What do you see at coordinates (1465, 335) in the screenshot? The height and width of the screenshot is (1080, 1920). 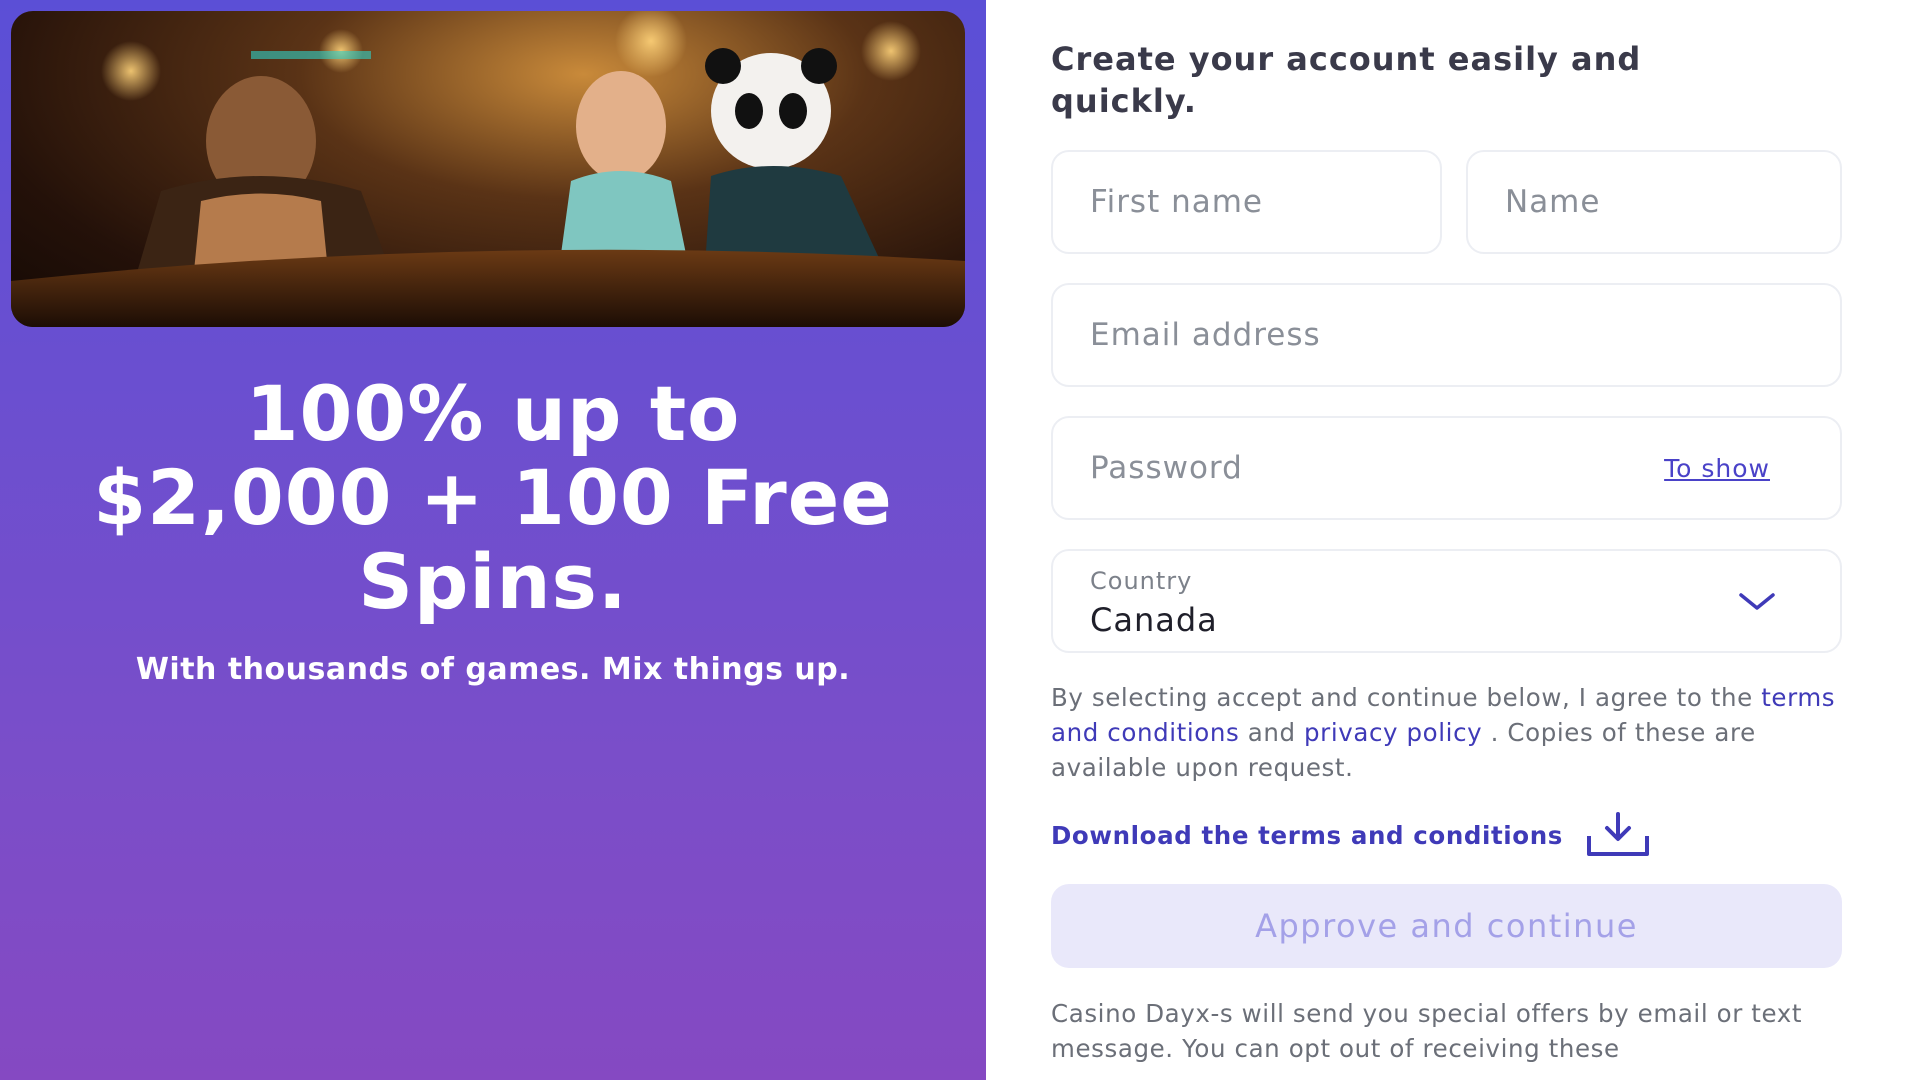 I see `email-input` at bounding box center [1465, 335].